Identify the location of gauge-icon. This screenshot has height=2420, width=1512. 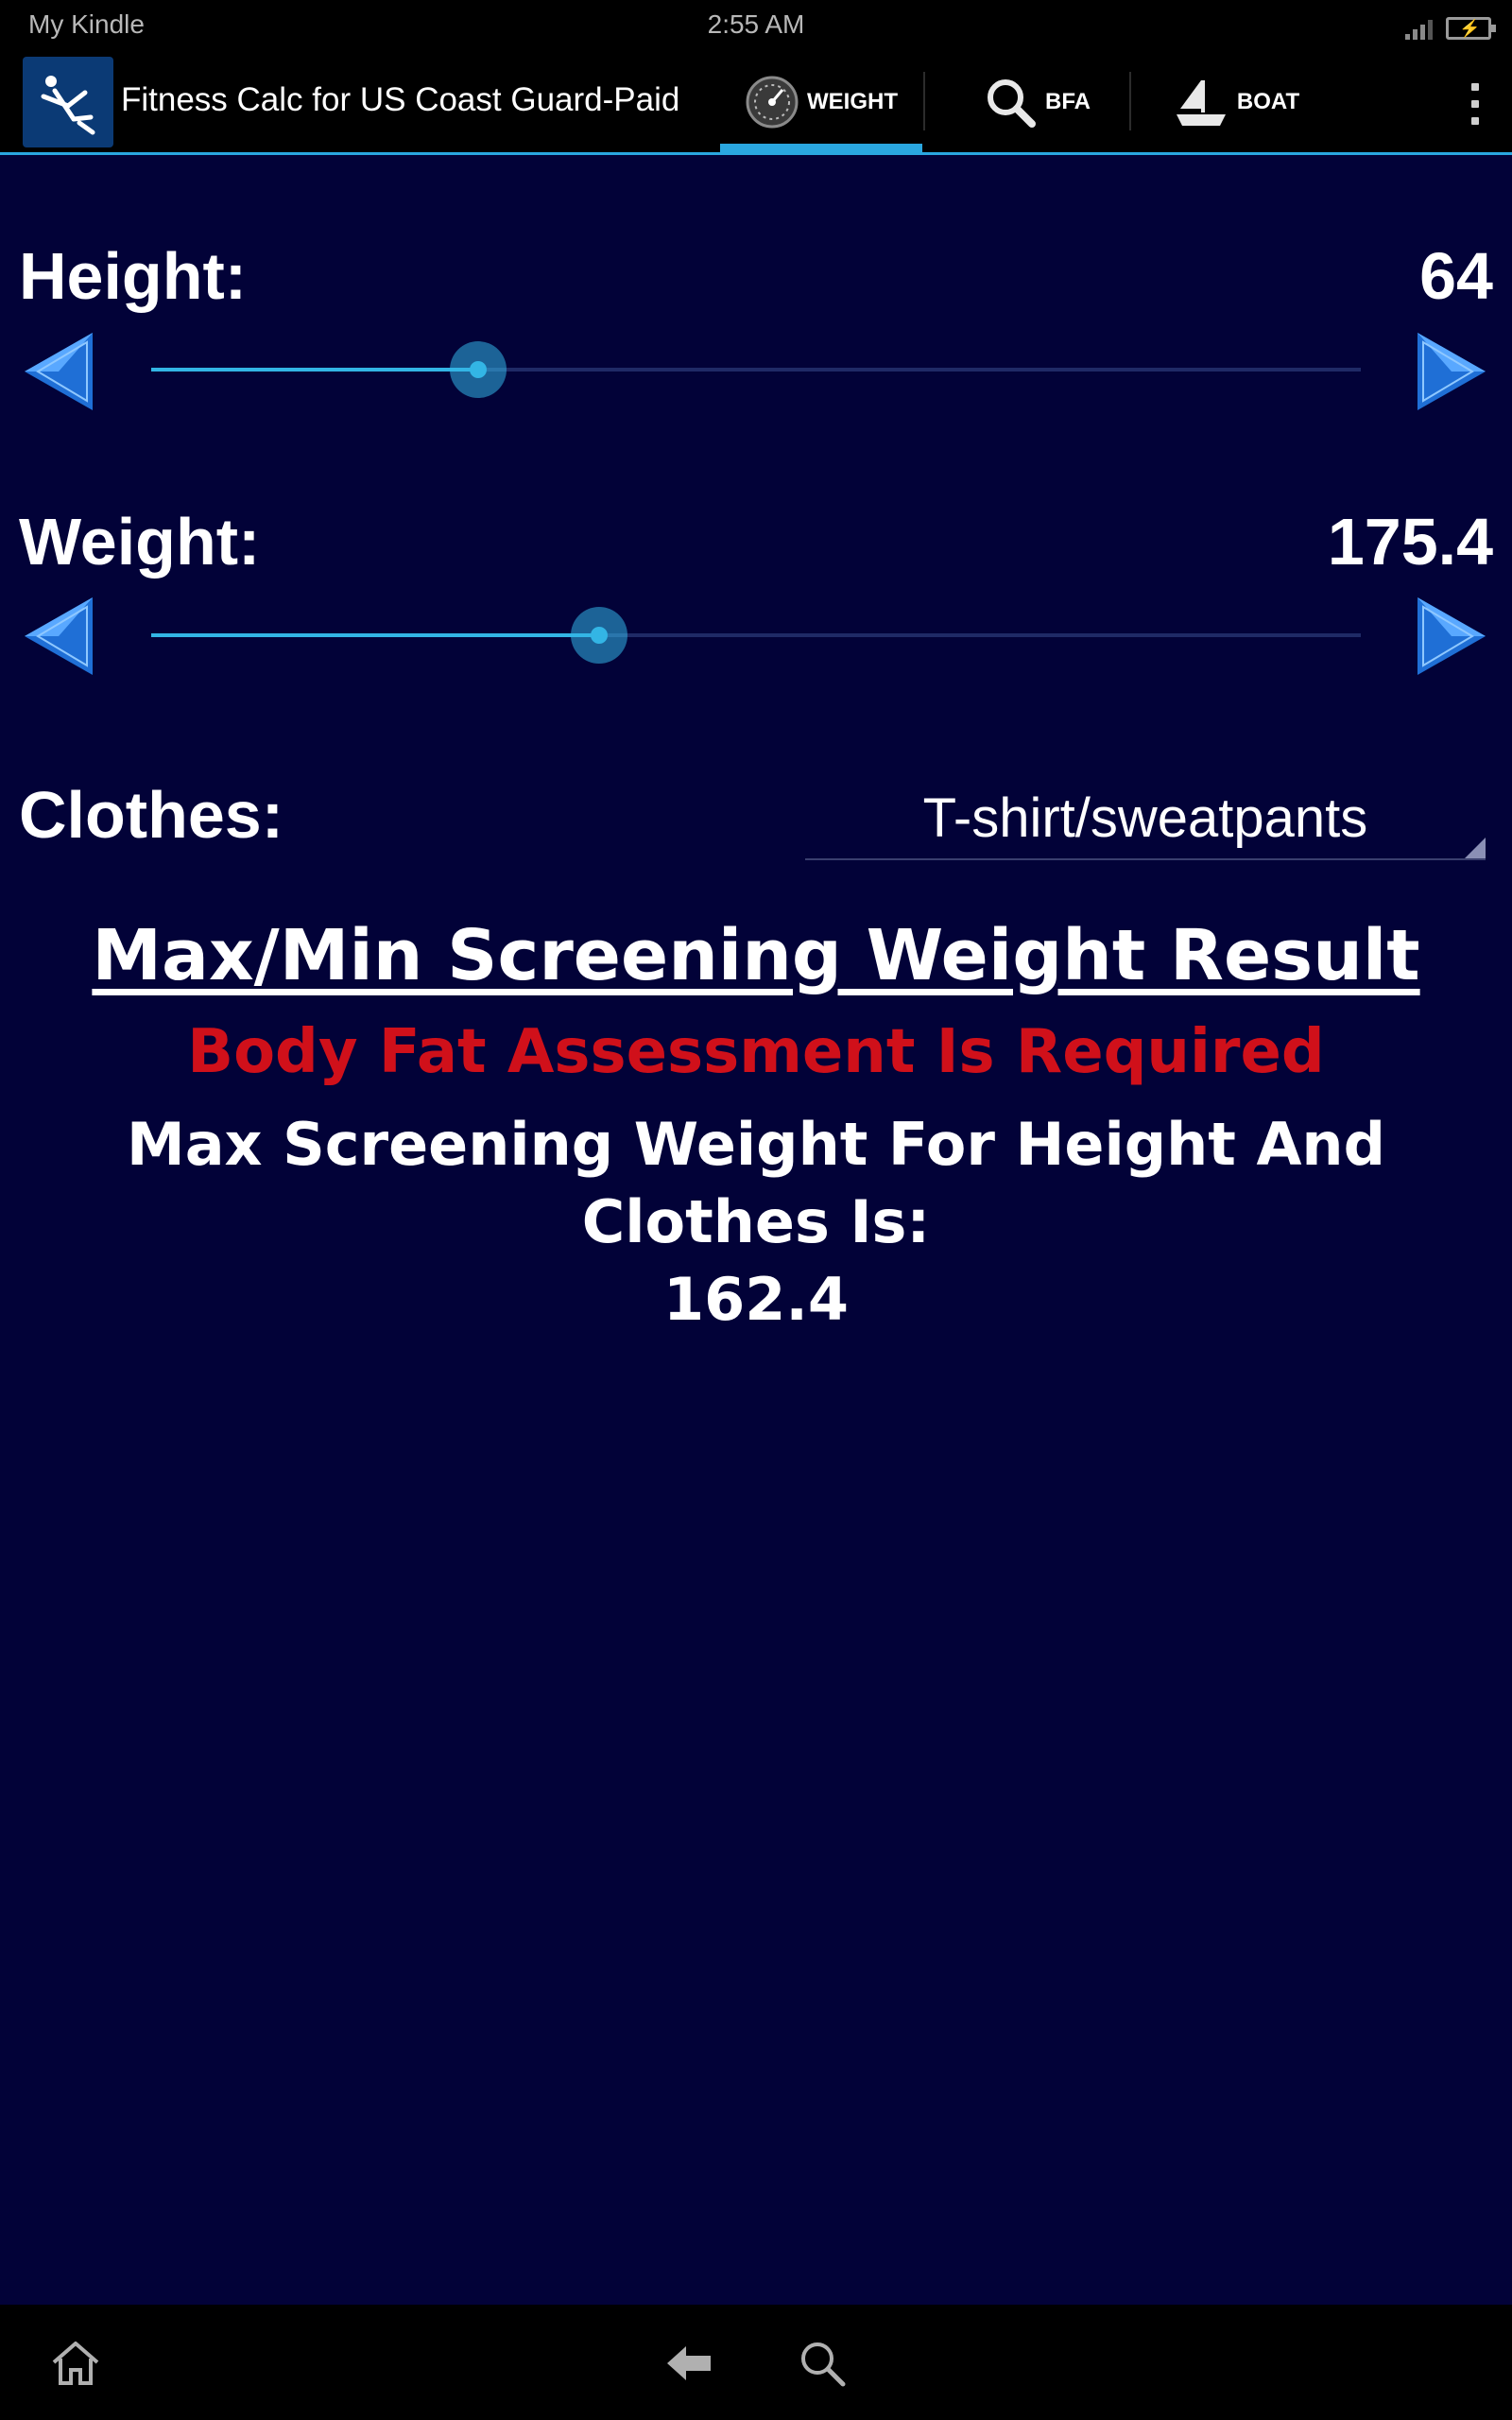
(772, 102).